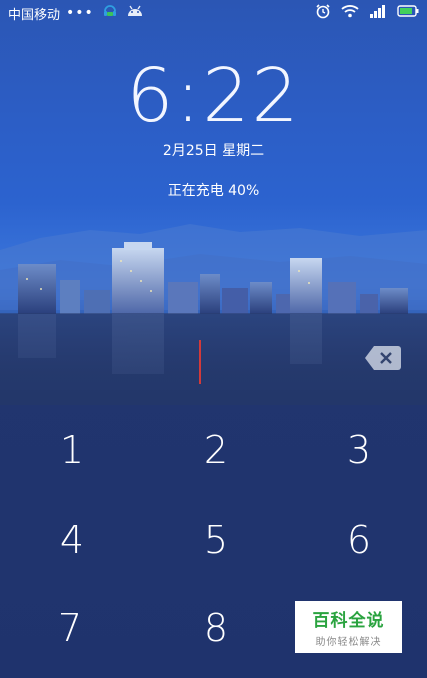 The image size is (427, 678). What do you see at coordinates (213, 96) in the screenshot?
I see `lock-clock: 6:22` at bounding box center [213, 96].